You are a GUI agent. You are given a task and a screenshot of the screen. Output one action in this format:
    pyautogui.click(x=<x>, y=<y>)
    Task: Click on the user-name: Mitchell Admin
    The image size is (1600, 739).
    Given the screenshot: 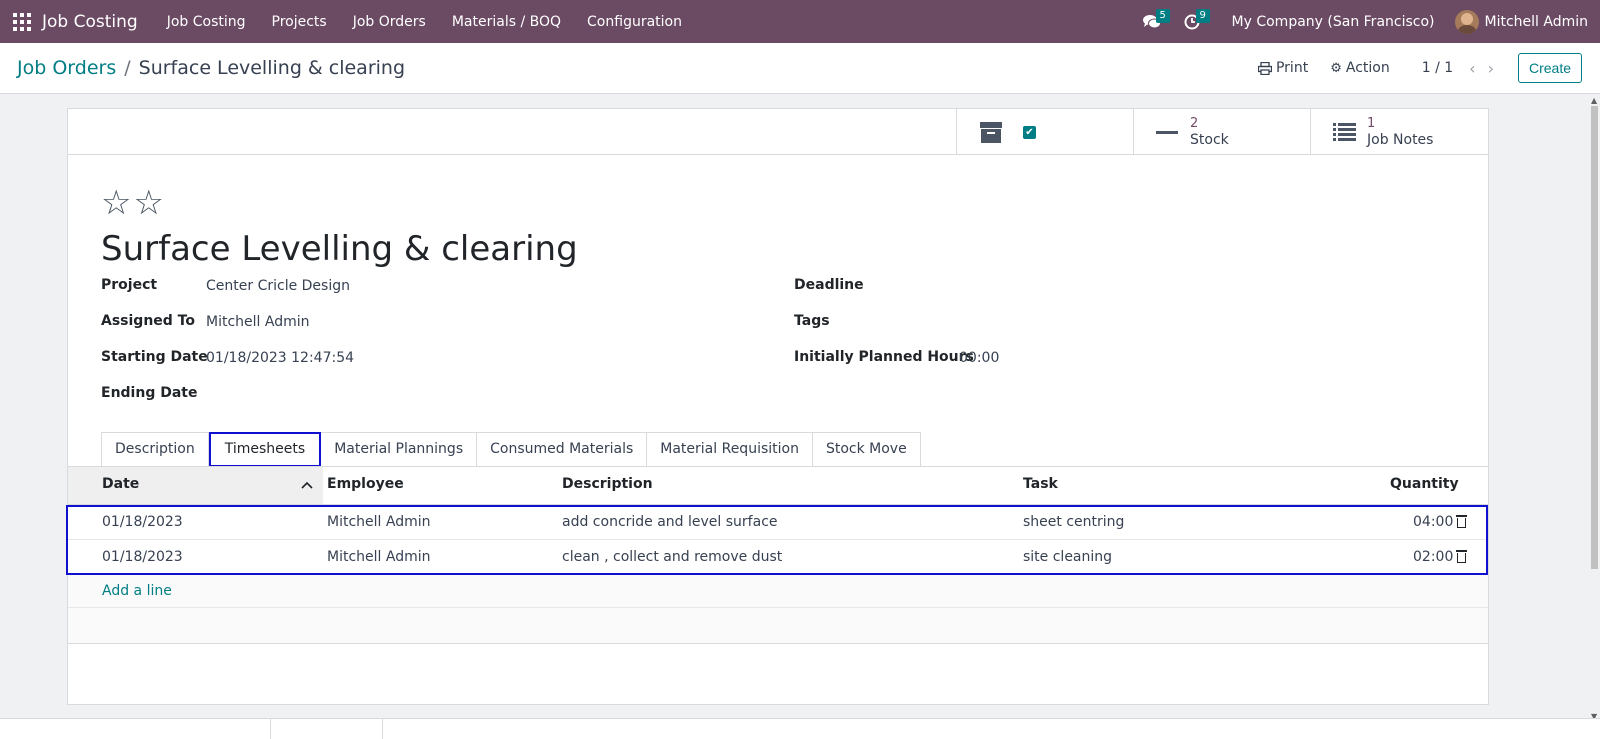 What is the action you would take?
    pyautogui.click(x=1536, y=21)
    